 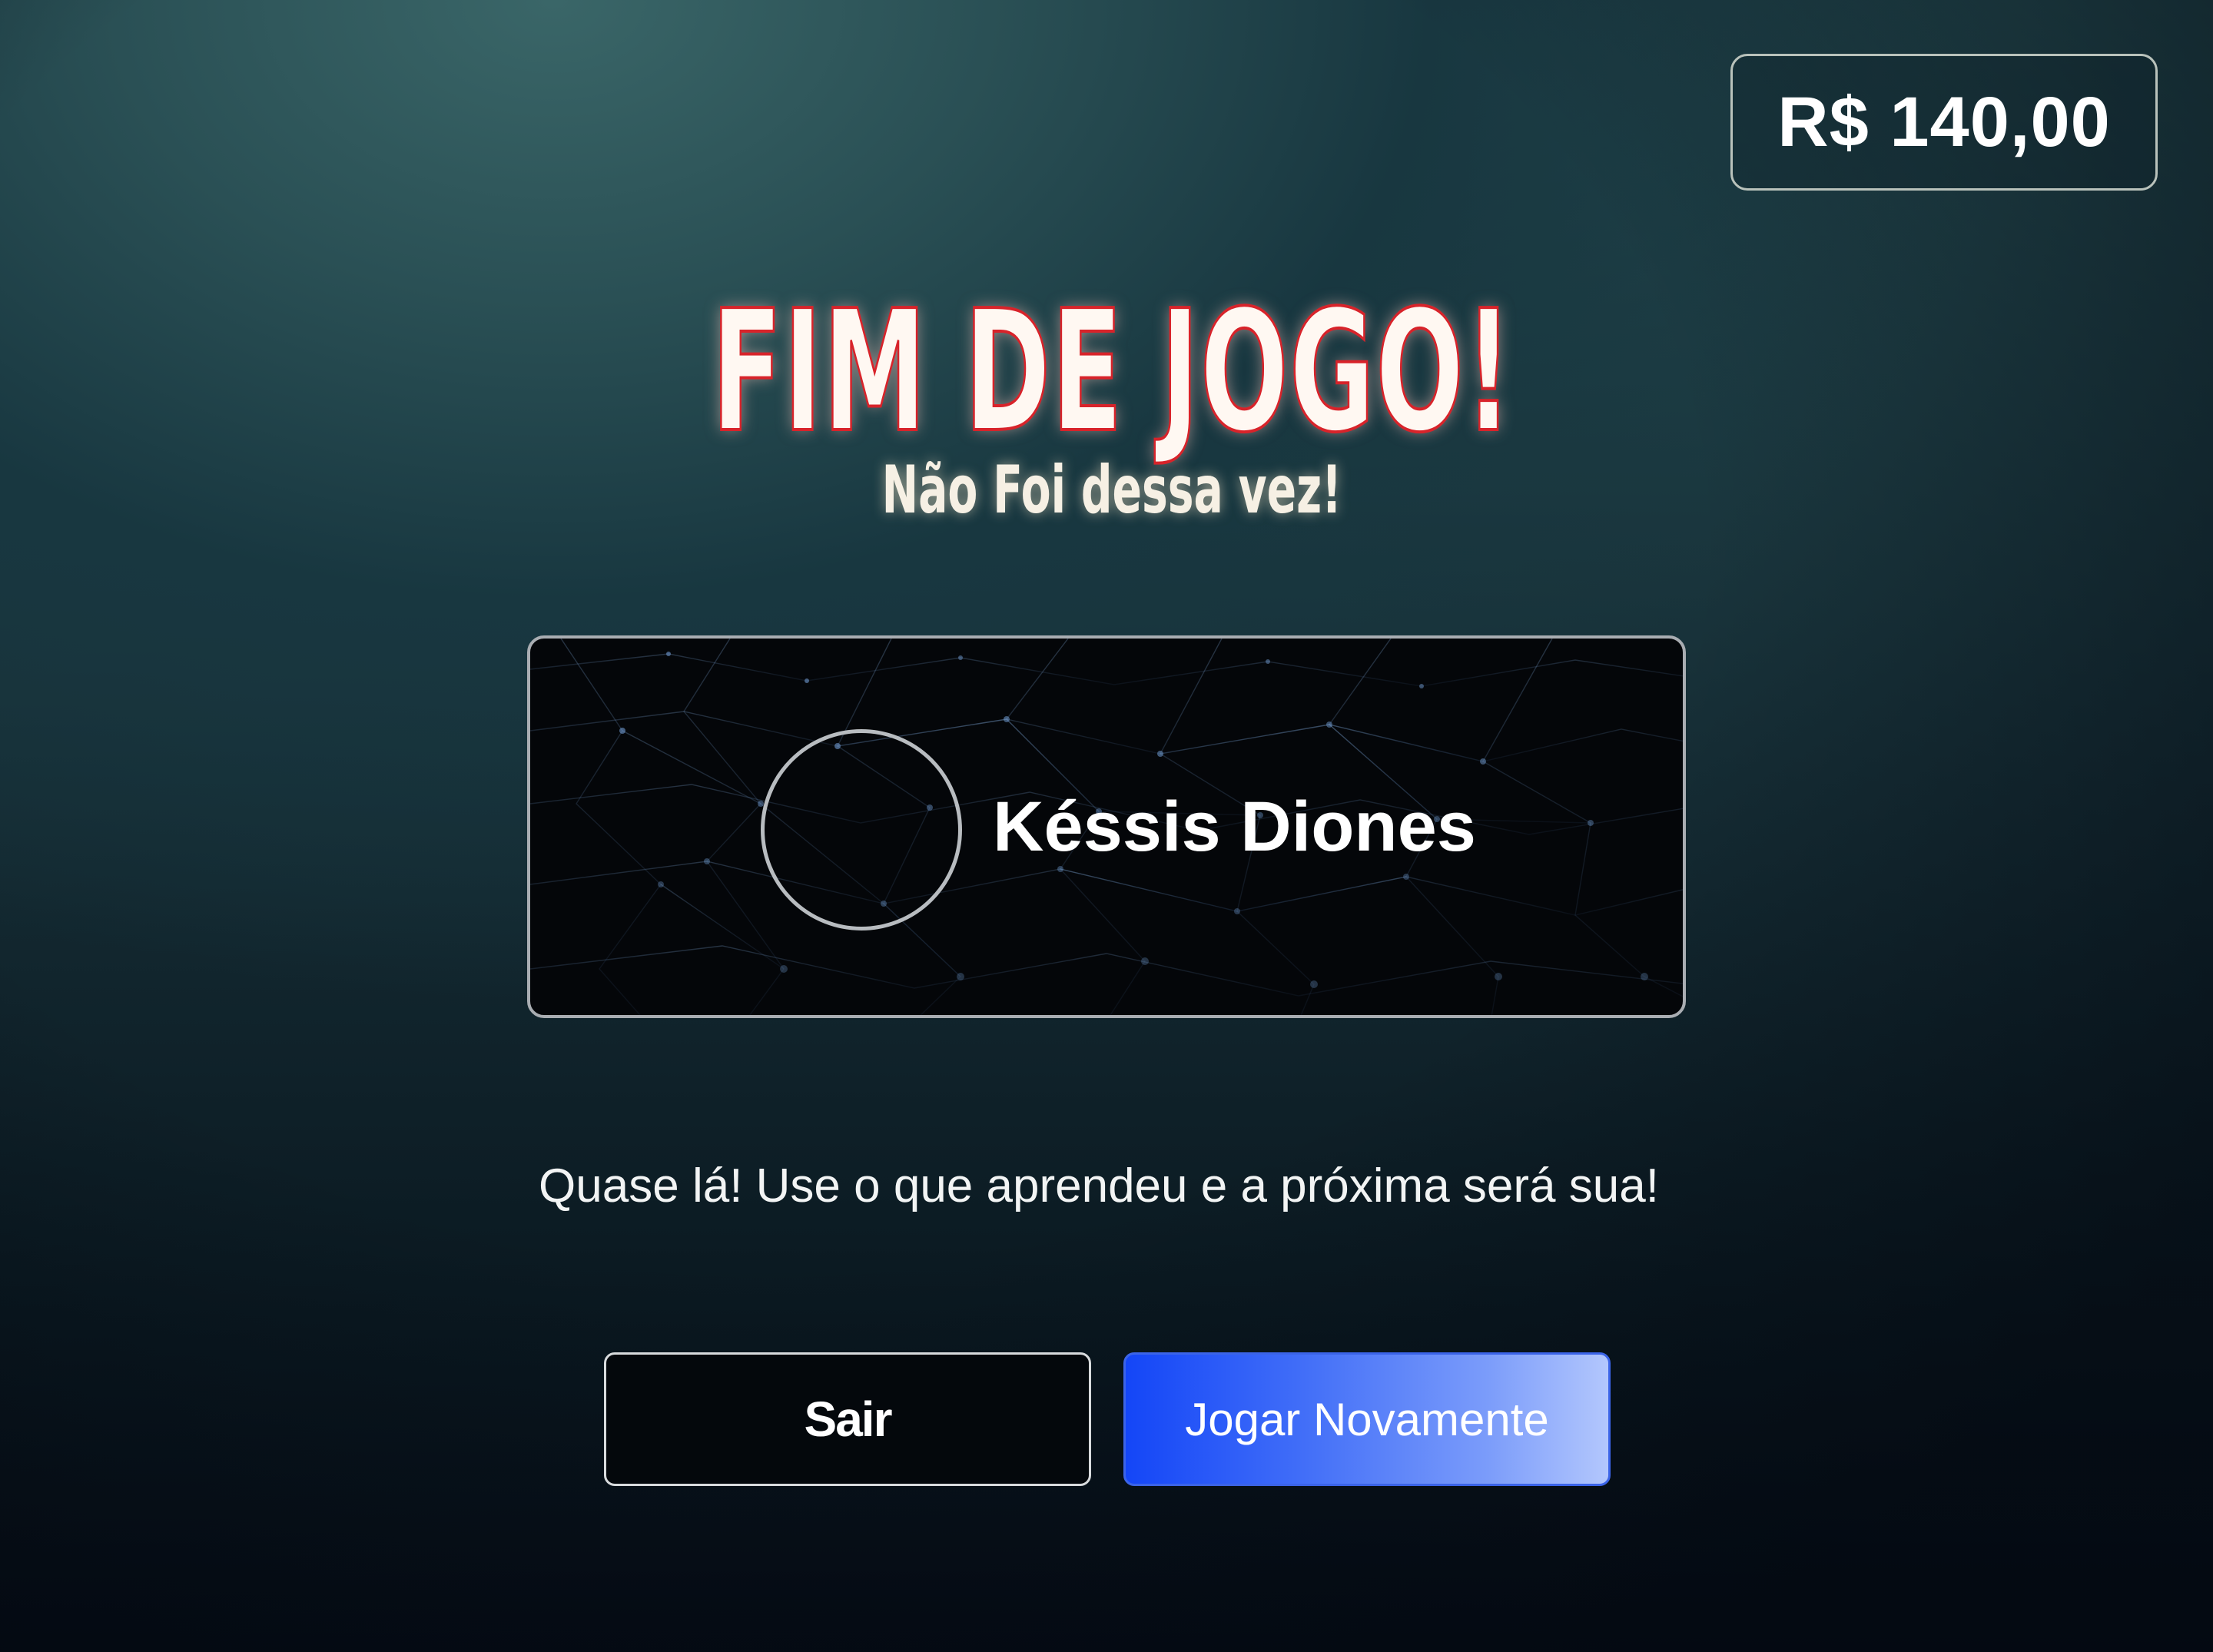 I want to click on player-card: Késsis Diones, so click(x=1106, y=826).